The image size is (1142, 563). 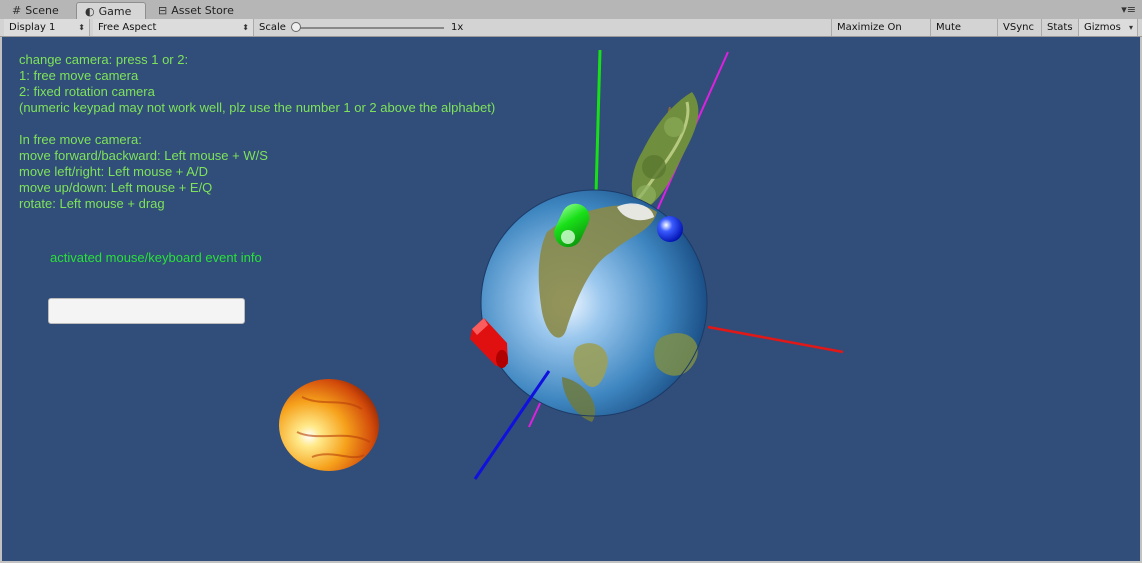 I want to click on gizmos-dropdown: Gizmos ▾, so click(x=1108, y=27).